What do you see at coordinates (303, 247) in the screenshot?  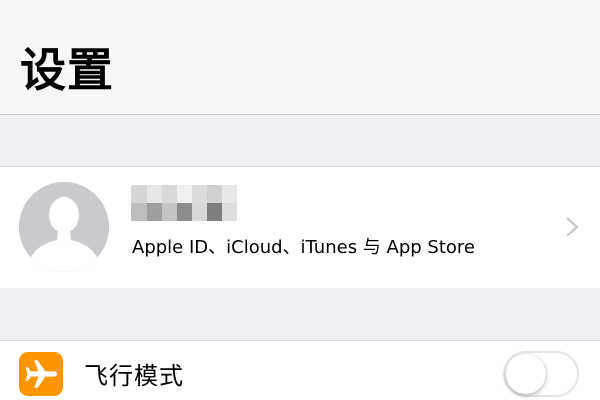 I see `account-subtitle: Apple ID、iCloud、iTunes 与 App Store` at bounding box center [303, 247].